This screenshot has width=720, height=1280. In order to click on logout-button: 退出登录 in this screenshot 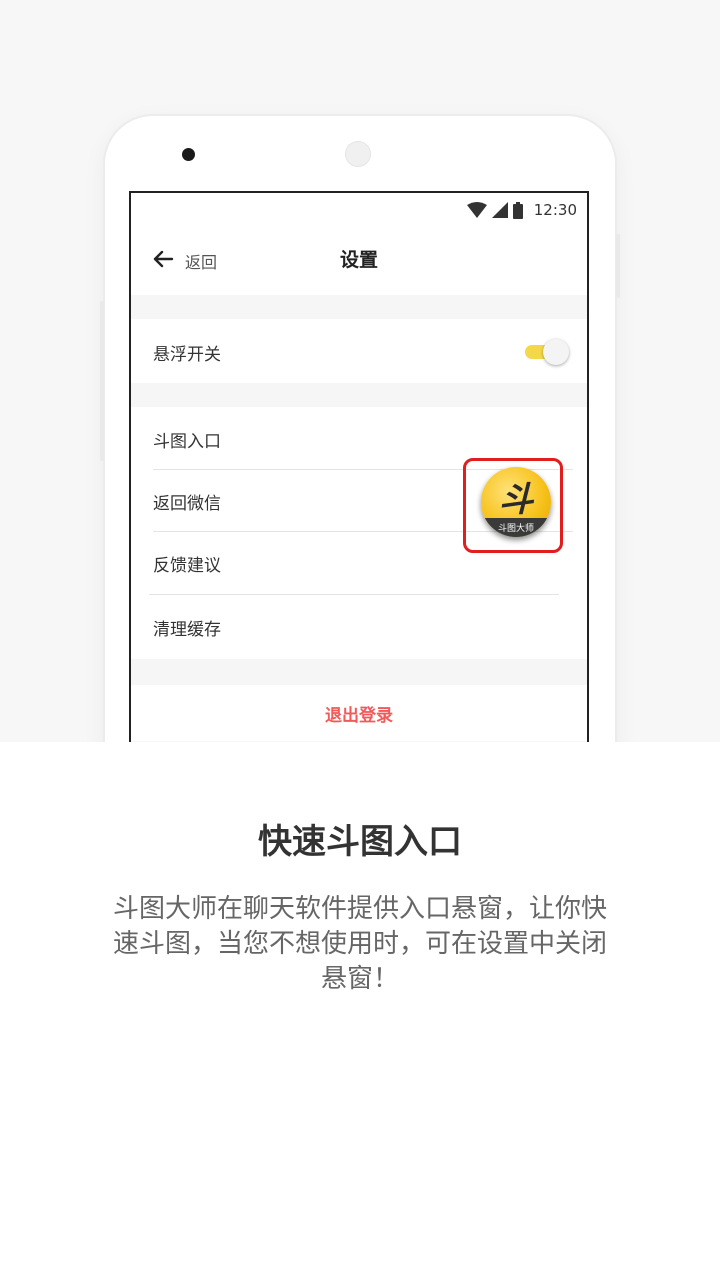, I will do `click(359, 713)`.